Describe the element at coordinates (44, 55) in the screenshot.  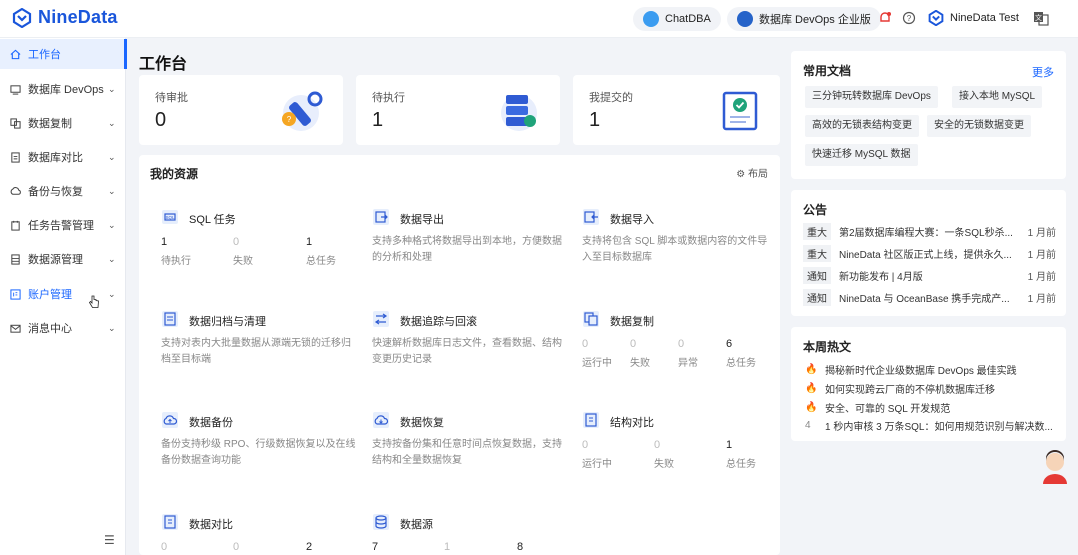
I see `sidebar-item-label: 工作台` at that location.